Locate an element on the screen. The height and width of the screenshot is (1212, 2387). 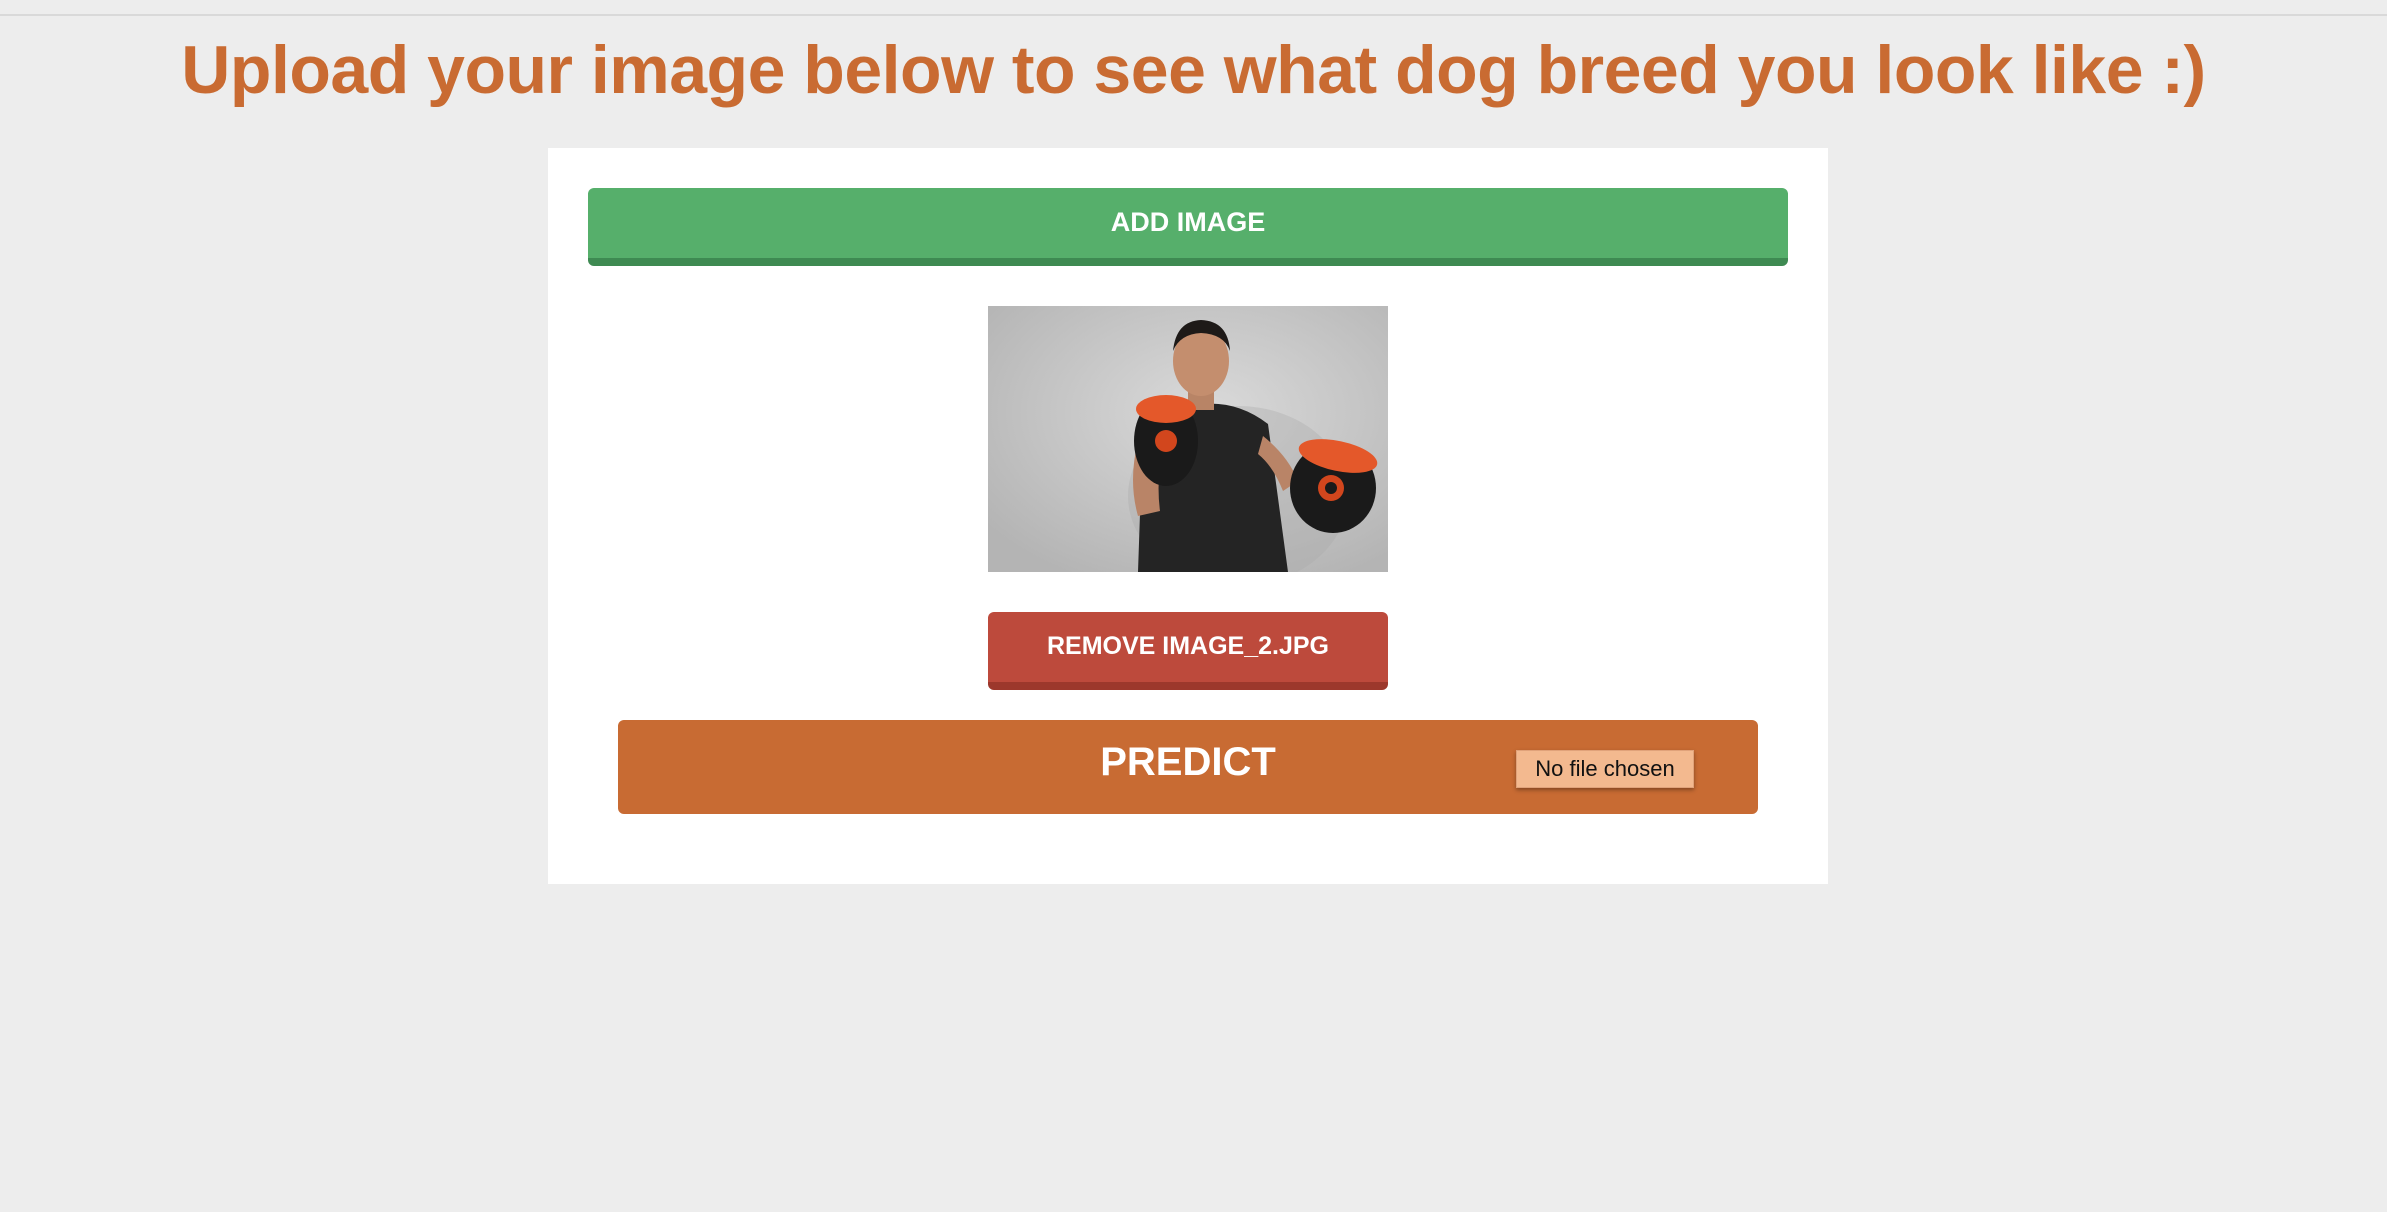
top-divider is located at coordinates (1193, 15).